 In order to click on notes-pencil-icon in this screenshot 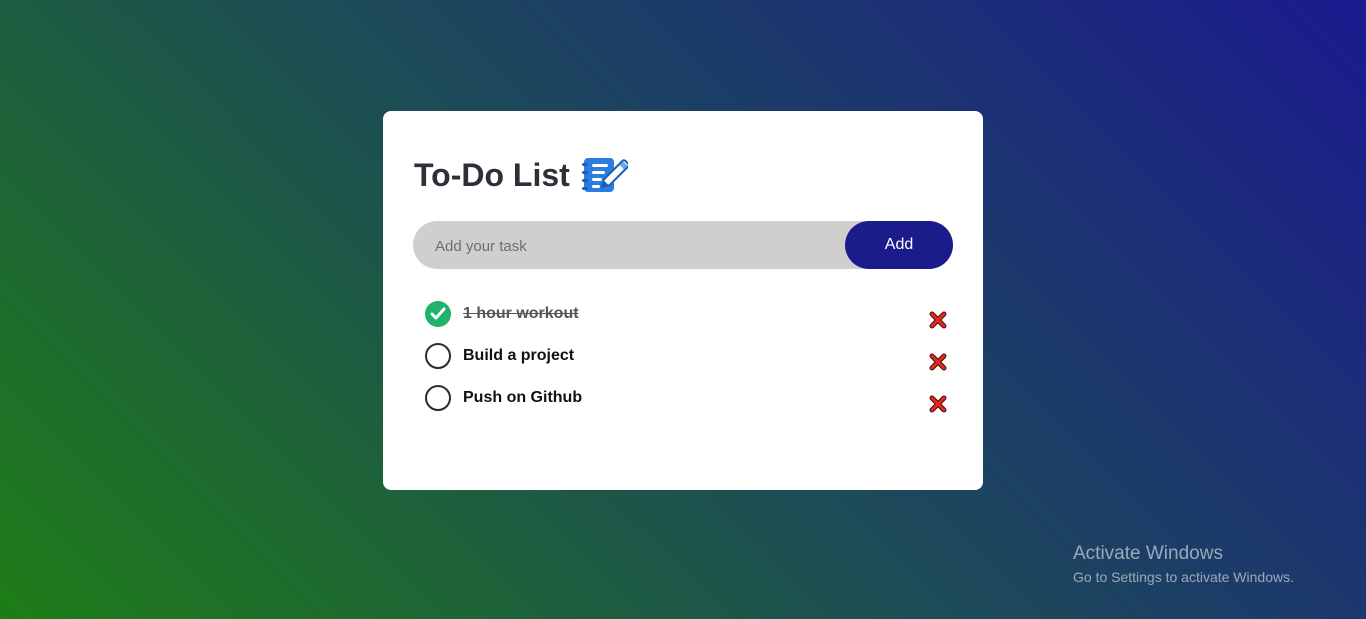, I will do `click(605, 175)`.